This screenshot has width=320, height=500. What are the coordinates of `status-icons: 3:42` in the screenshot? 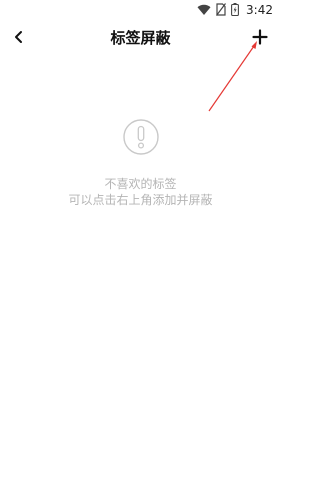 It's located at (235, 10).